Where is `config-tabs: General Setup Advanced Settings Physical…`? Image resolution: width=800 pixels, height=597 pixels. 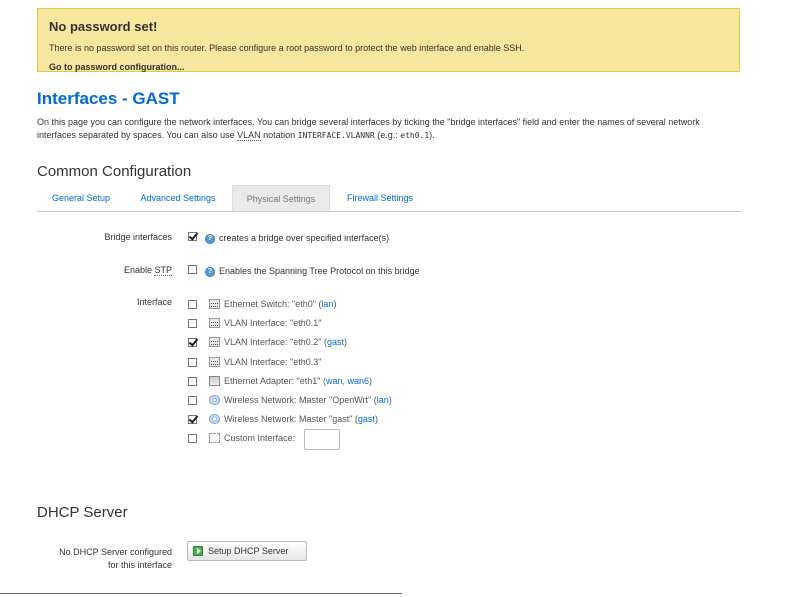
config-tabs: General Setup Advanced Settings Physical… is located at coordinates (389, 198).